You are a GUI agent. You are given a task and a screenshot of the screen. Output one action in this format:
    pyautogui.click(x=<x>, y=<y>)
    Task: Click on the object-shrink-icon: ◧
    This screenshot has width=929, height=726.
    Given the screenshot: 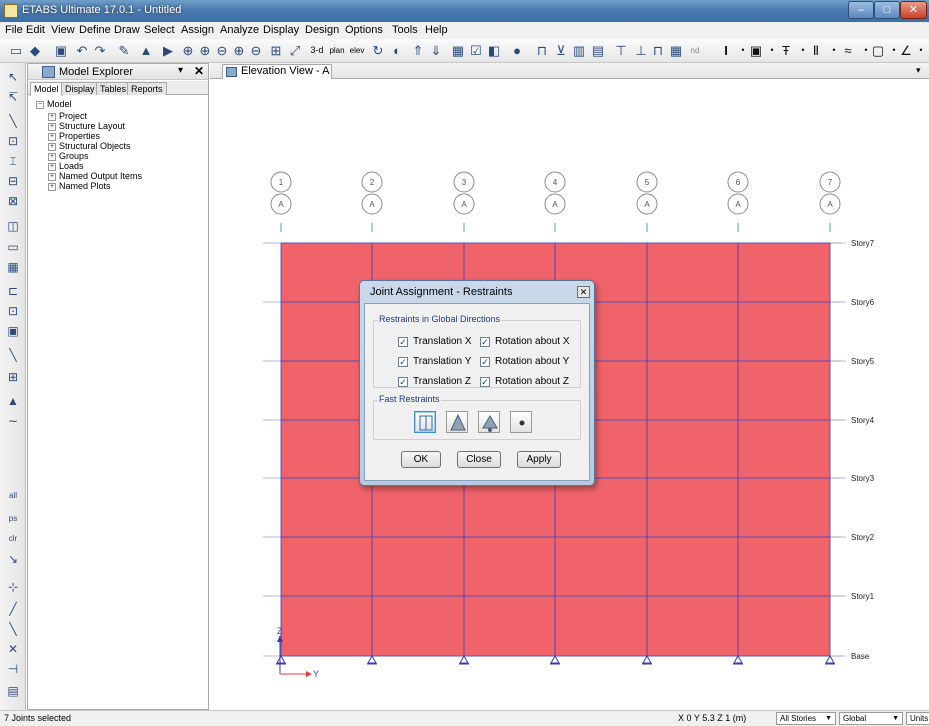 What is the action you would take?
    pyautogui.click(x=494, y=50)
    